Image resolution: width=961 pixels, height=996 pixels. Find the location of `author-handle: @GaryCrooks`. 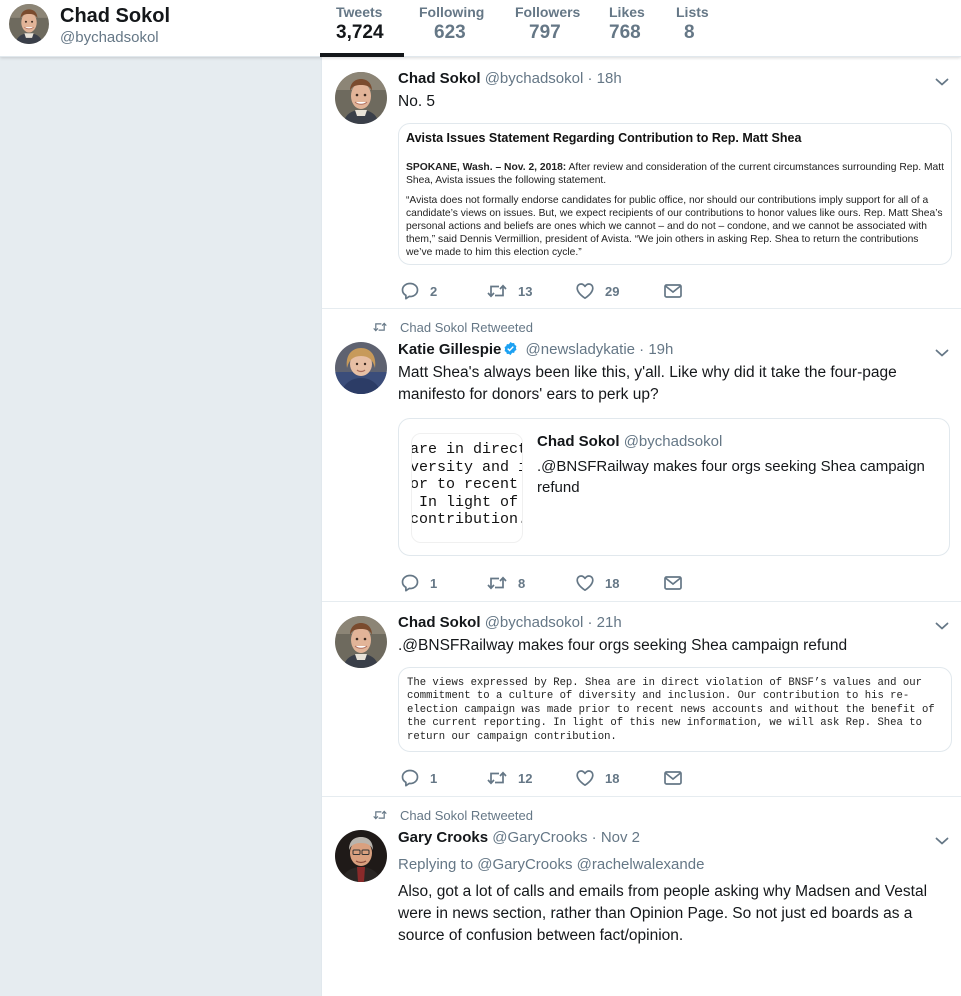

author-handle: @GaryCrooks is located at coordinates (539, 837).